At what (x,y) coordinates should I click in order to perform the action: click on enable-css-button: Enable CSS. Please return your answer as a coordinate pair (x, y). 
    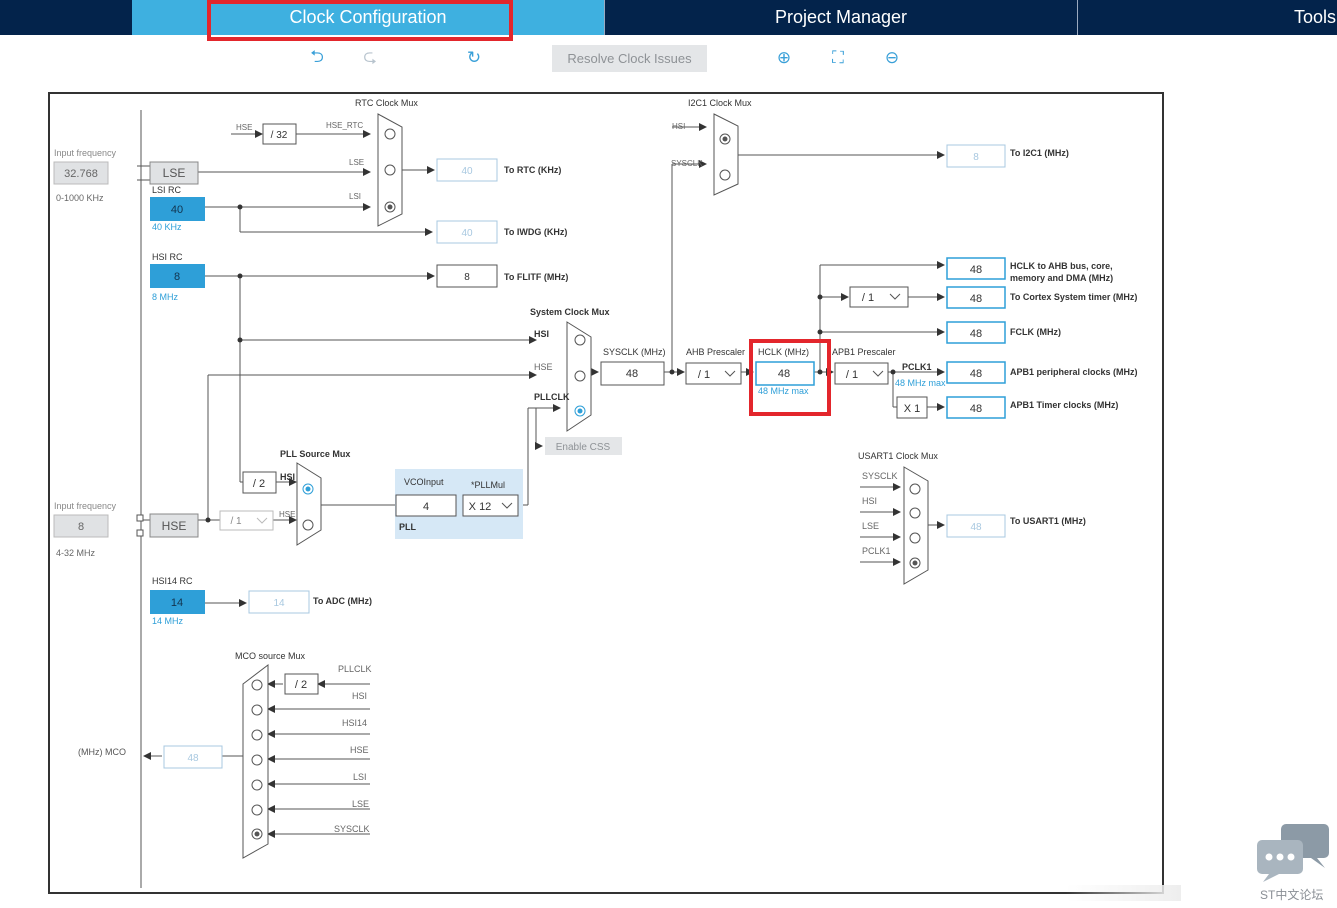
    Looking at the image, I should click on (583, 447).